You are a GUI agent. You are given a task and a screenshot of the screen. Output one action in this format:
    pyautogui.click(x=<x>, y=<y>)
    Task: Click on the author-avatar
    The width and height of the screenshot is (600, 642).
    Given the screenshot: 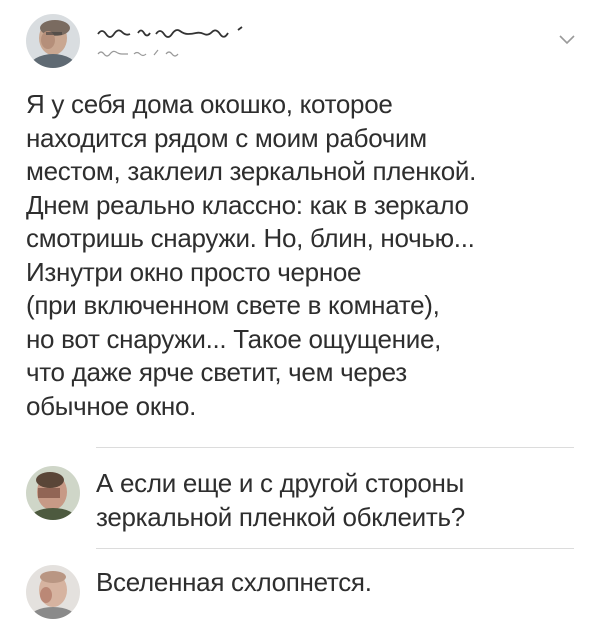 What is the action you would take?
    pyautogui.click(x=53, y=41)
    